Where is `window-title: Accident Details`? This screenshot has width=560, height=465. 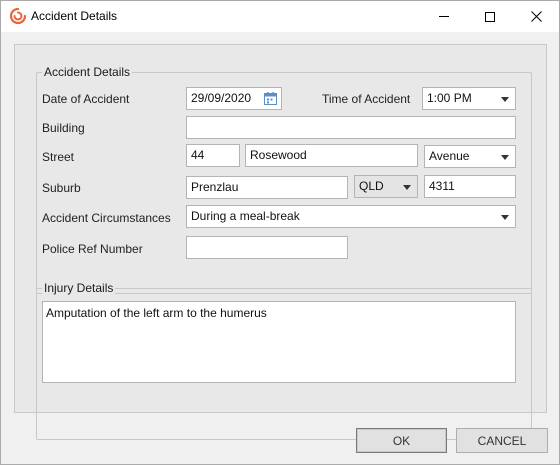 window-title: Accident Details is located at coordinates (74, 16).